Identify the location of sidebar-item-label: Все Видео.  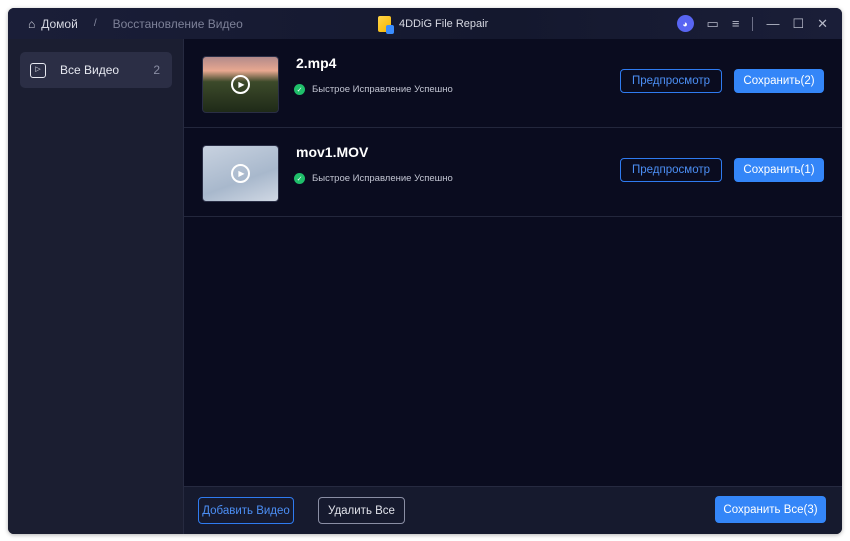
(90, 70).